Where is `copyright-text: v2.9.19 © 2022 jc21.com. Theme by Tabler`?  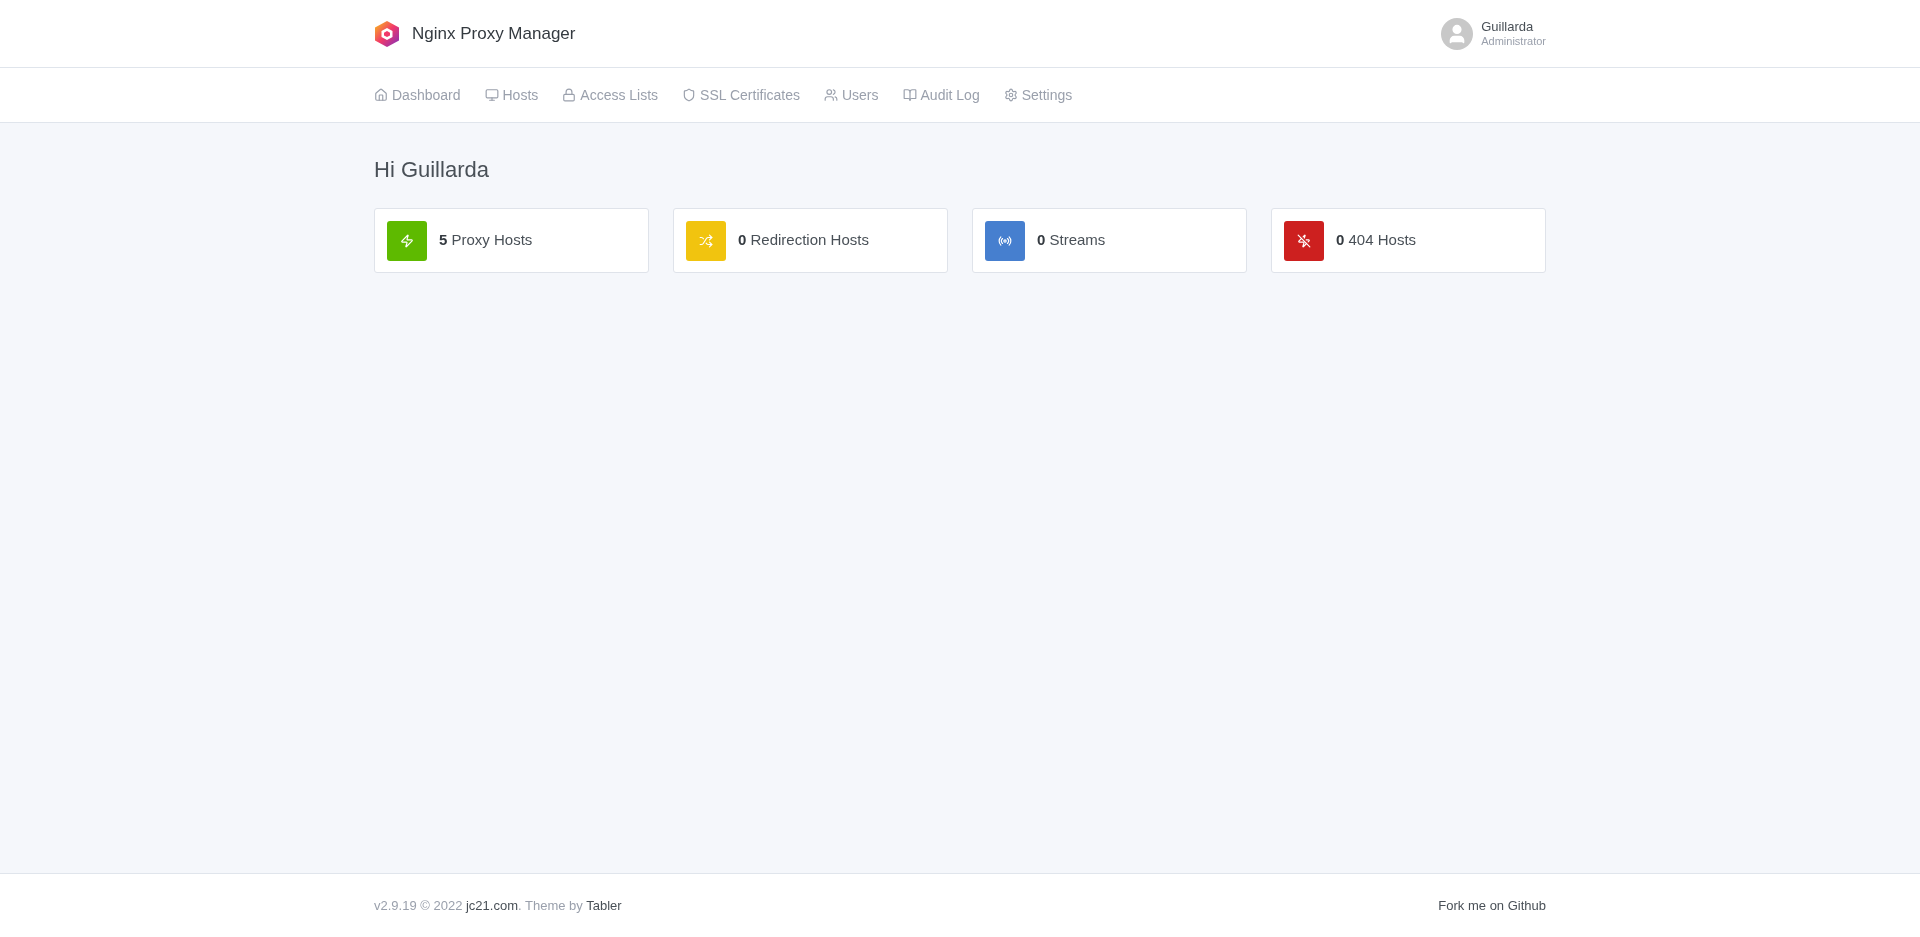
copyright-text: v2.9.19 © 2022 jc21.com. Theme by Tabler is located at coordinates (498, 905).